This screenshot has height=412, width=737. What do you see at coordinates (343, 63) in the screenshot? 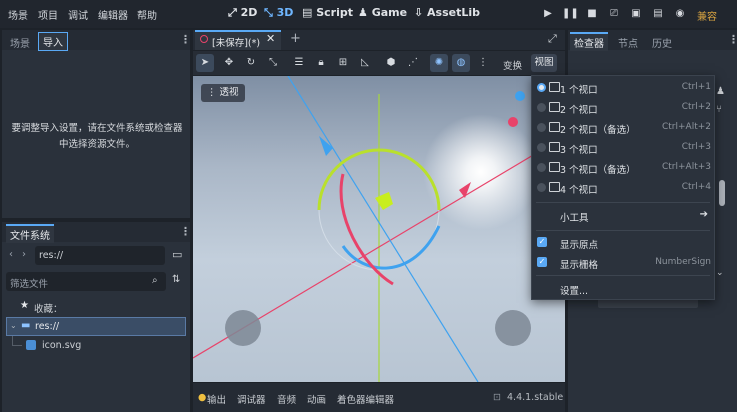
I see `group-icon: ⊞` at bounding box center [343, 63].